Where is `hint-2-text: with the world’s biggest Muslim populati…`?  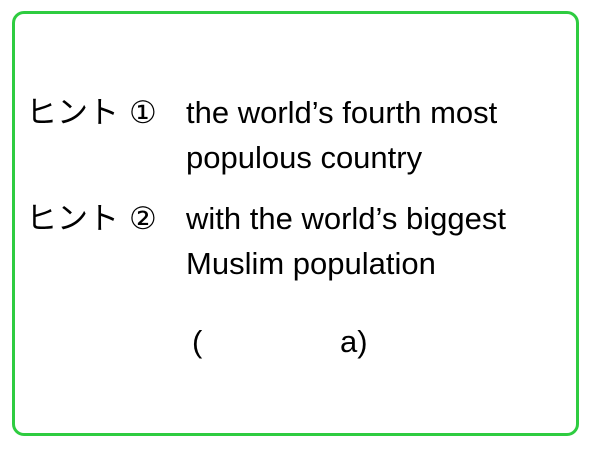
hint-2-text: with the world’s biggest Muslim populati… is located at coordinates (346, 241).